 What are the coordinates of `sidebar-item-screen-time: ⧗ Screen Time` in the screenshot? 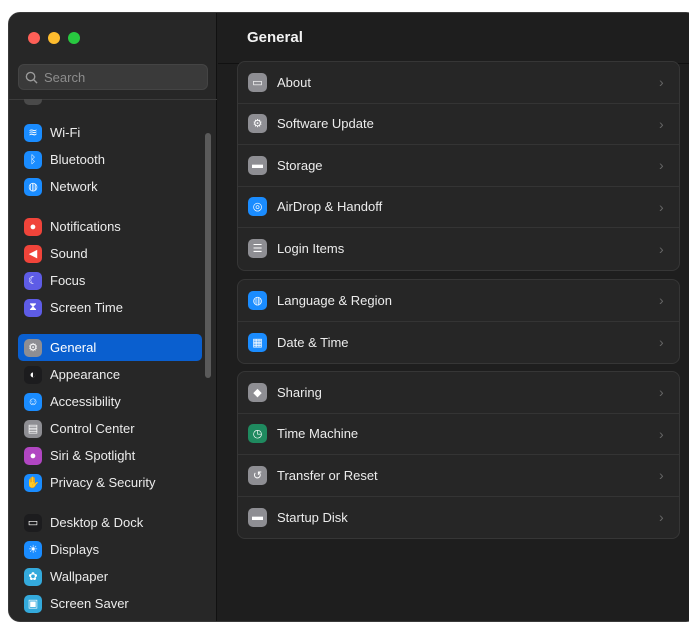 It's located at (110, 307).